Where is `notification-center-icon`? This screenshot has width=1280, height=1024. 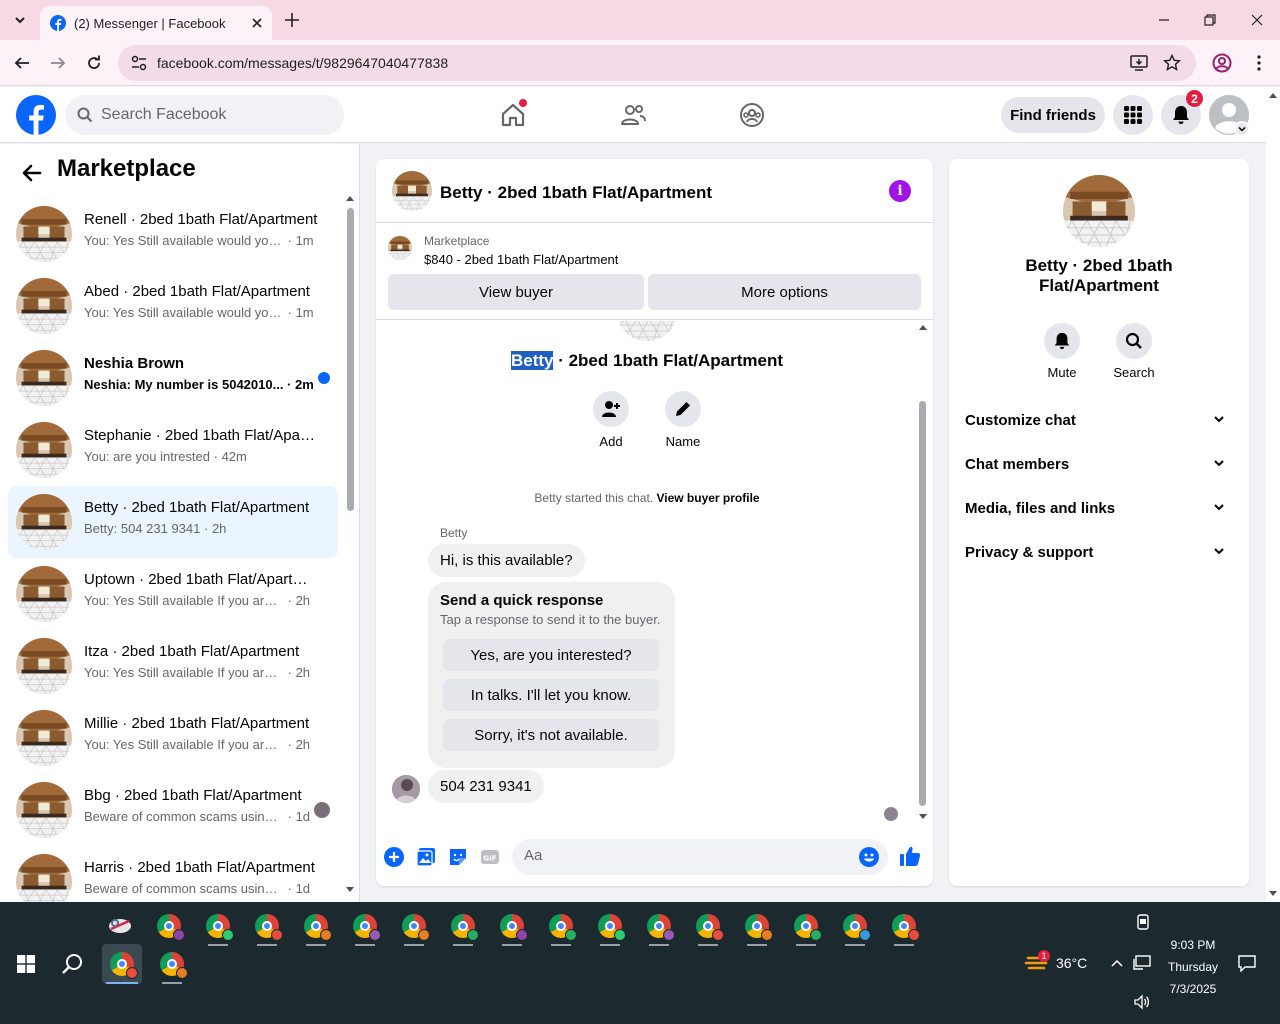
notification-center-icon is located at coordinates (1247, 963).